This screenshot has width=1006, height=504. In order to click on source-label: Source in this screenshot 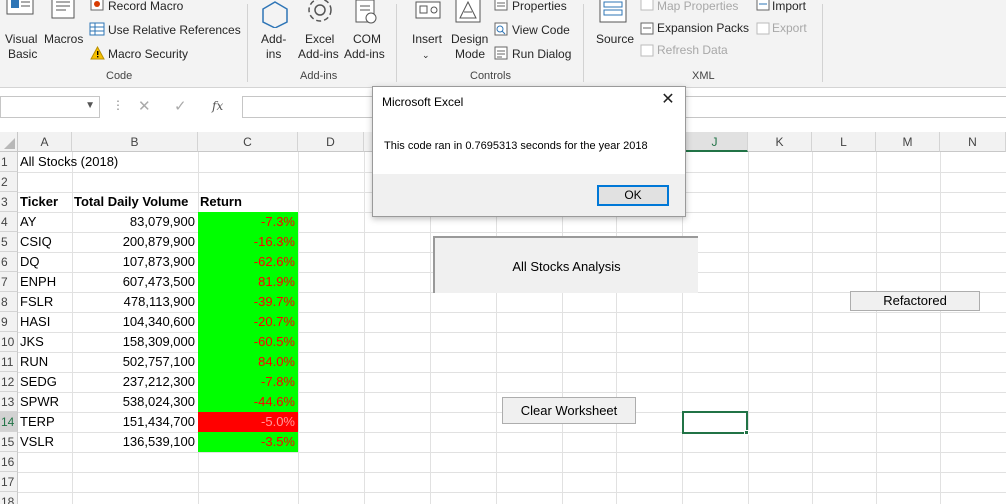, I will do `click(615, 39)`.